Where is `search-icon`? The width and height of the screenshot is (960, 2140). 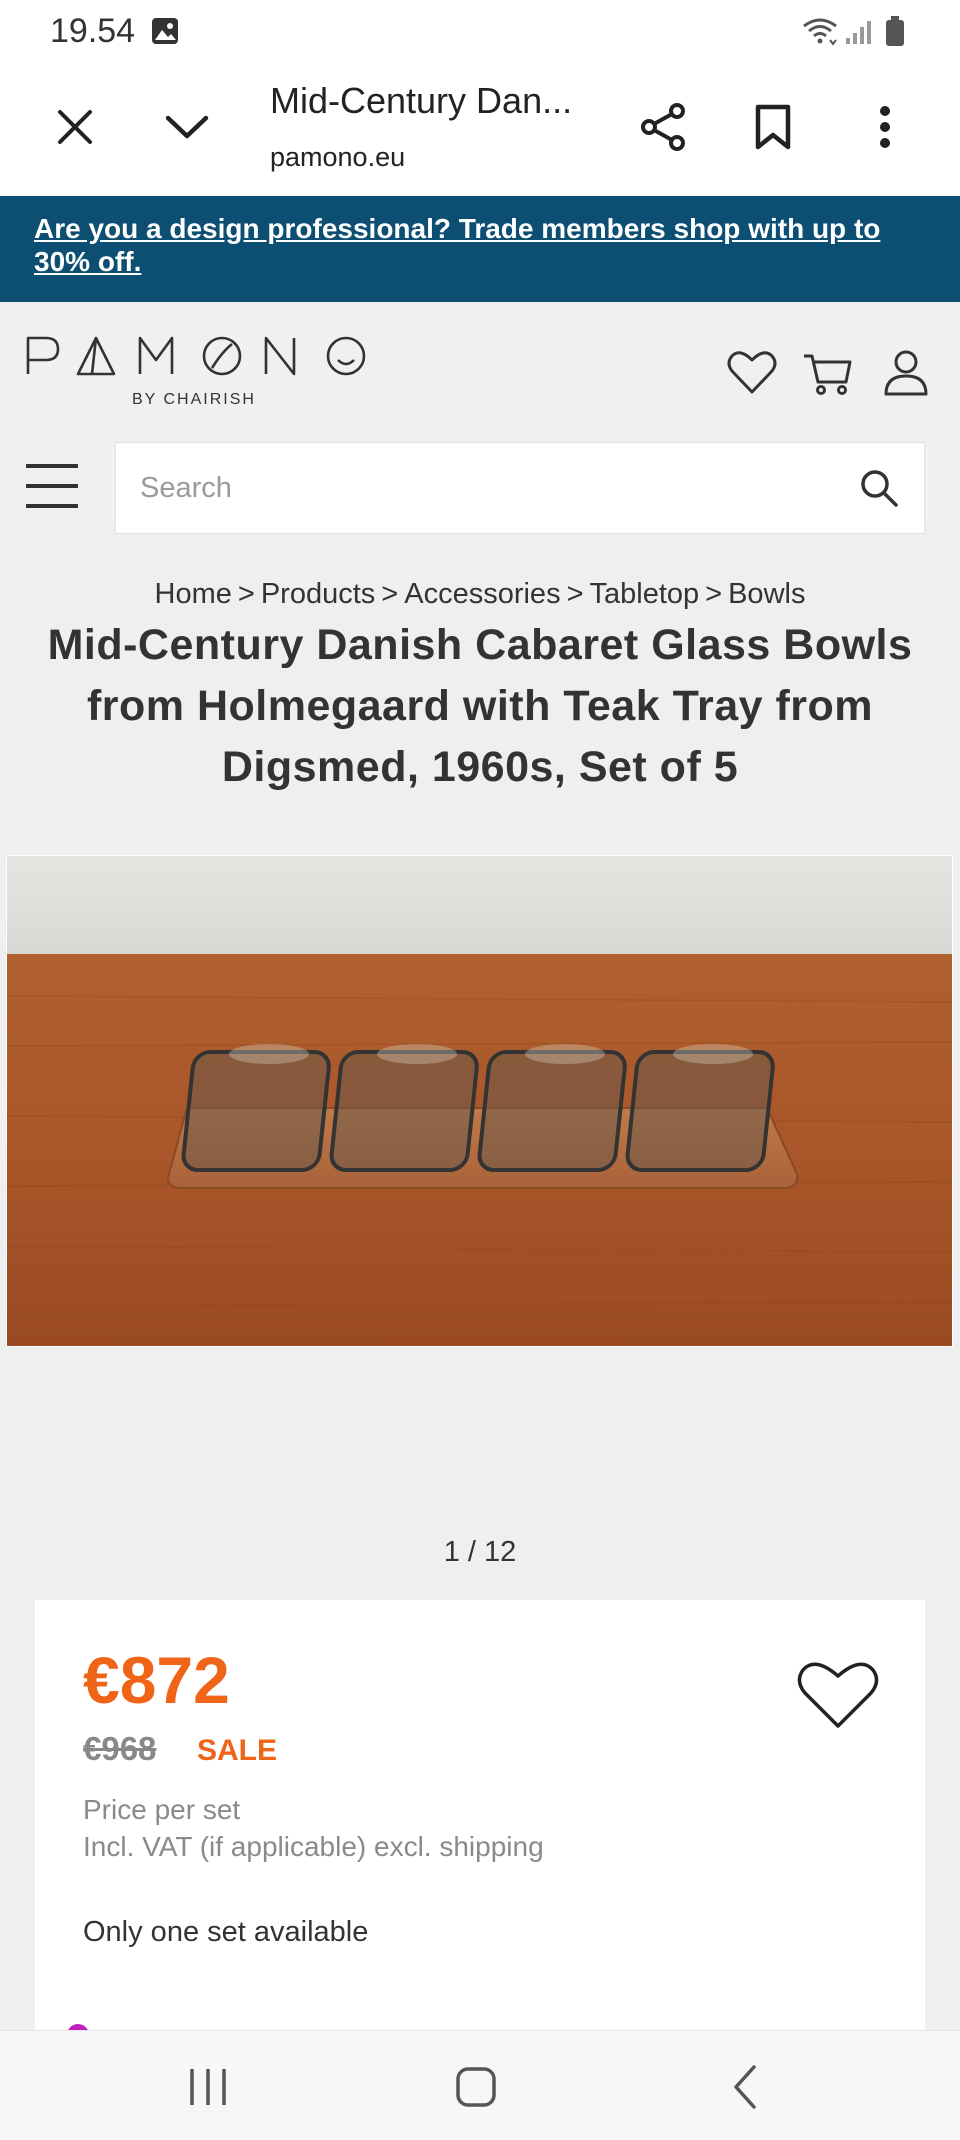 search-icon is located at coordinates (879, 488).